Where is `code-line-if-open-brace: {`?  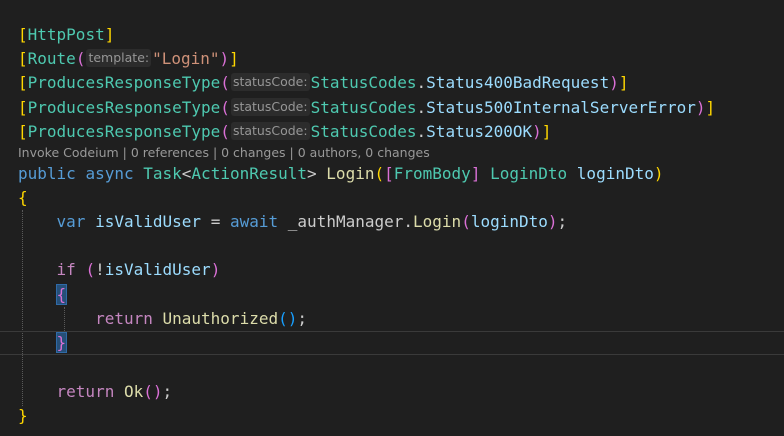 code-line-if-open-brace: { is located at coordinates (43, 295).